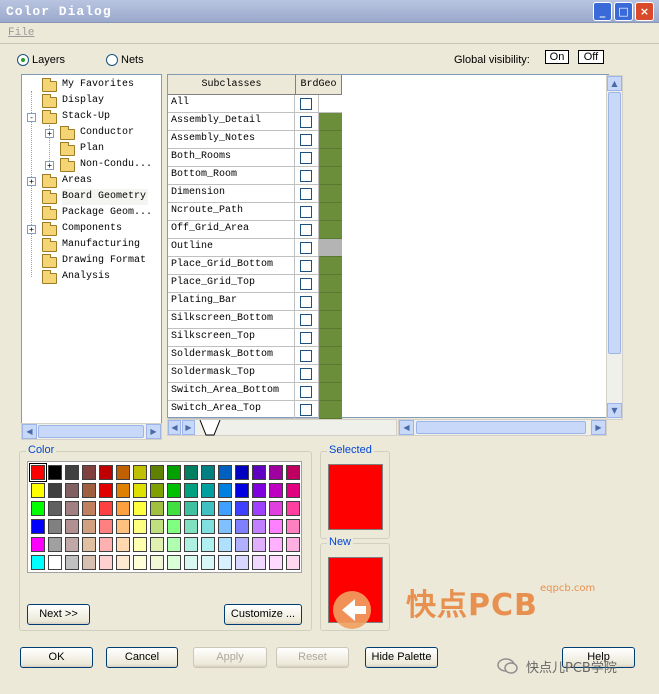  I want to click on global-visibility-on-button: On, so click(557, 57).